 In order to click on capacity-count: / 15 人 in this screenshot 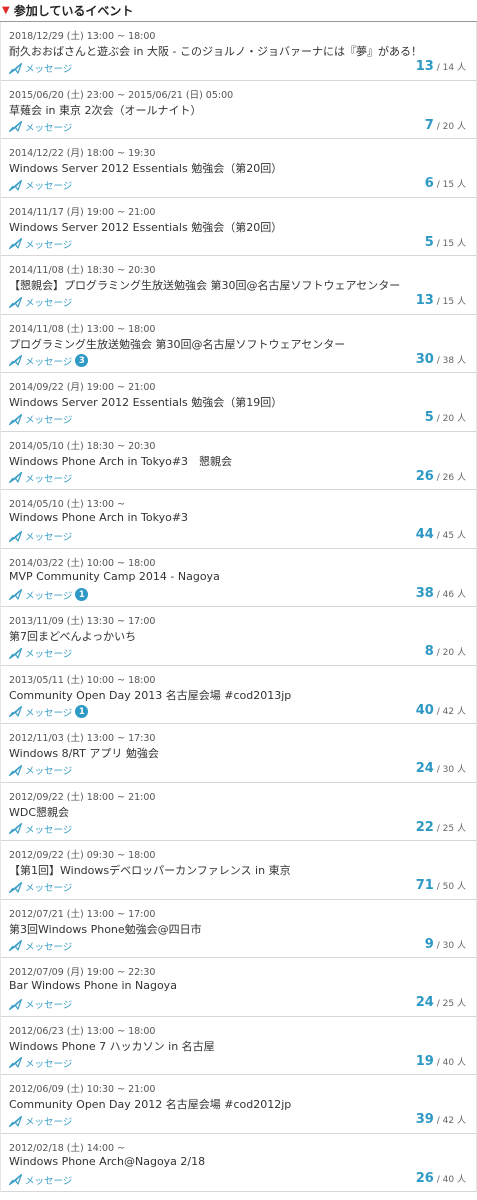, I will do `click(451, 302)`.